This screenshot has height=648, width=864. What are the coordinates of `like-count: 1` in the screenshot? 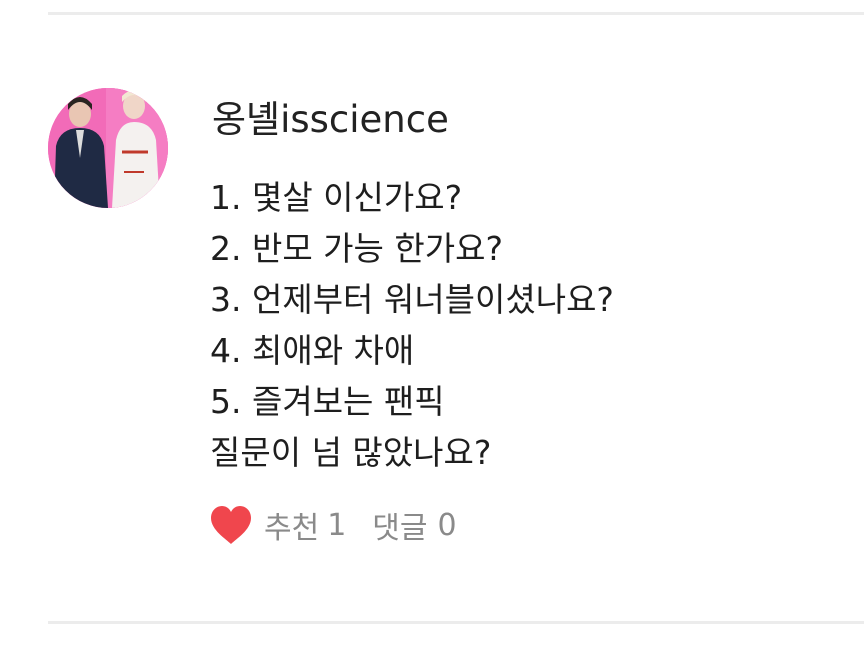 It's located at (337, 525).